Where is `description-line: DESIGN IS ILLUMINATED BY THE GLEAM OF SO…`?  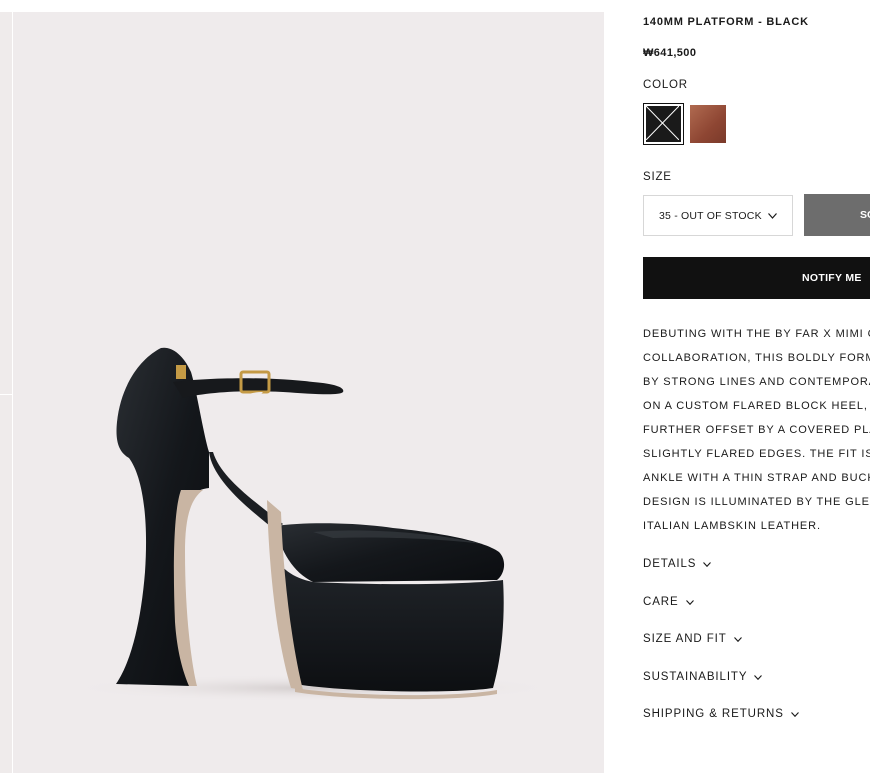
description-line: DESIGN IS ILLUMINATED BY THE GLEAM OF SO… is located at coordinates (756, 502).